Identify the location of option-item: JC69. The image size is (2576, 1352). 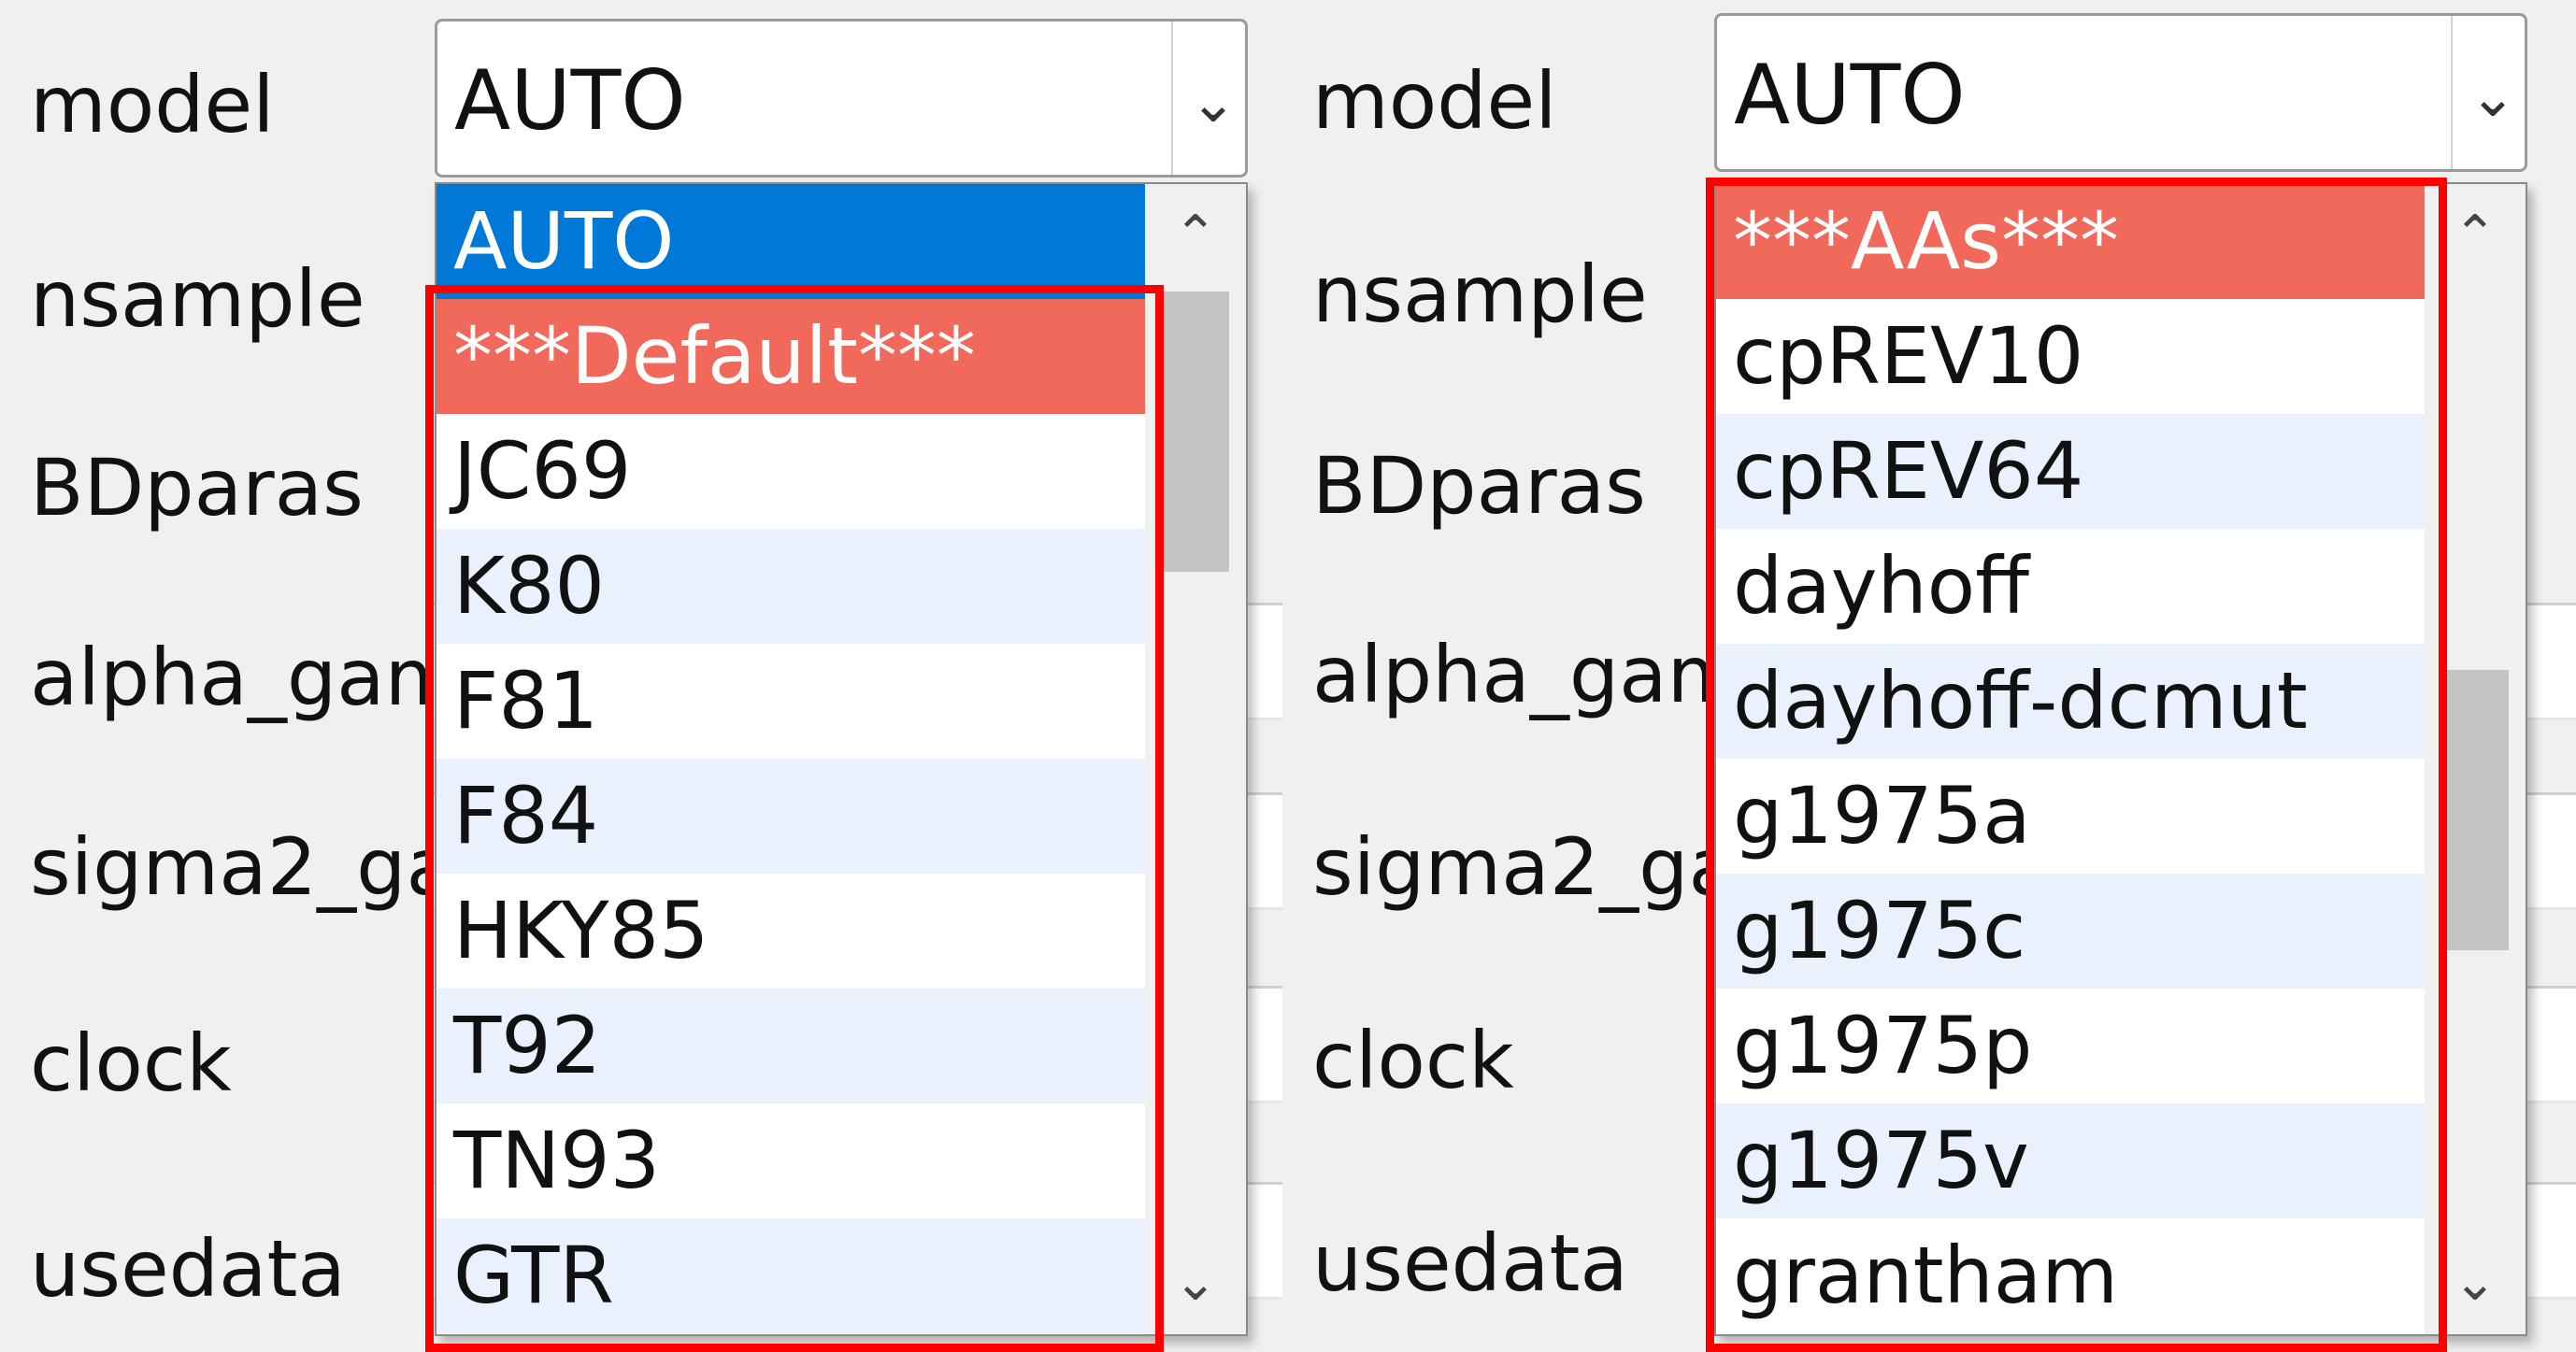
(790, 472).